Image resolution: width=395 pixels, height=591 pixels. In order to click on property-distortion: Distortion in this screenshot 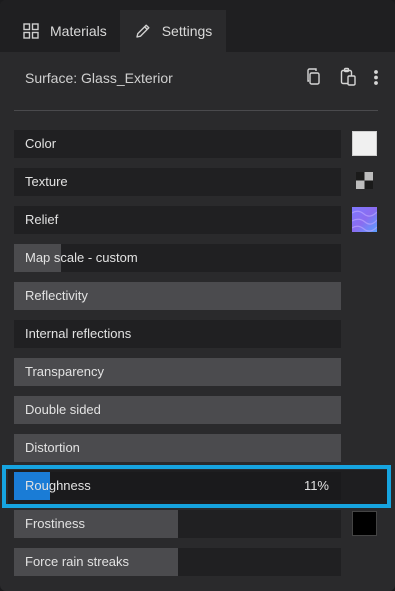, I will do `click(177, 448)`.